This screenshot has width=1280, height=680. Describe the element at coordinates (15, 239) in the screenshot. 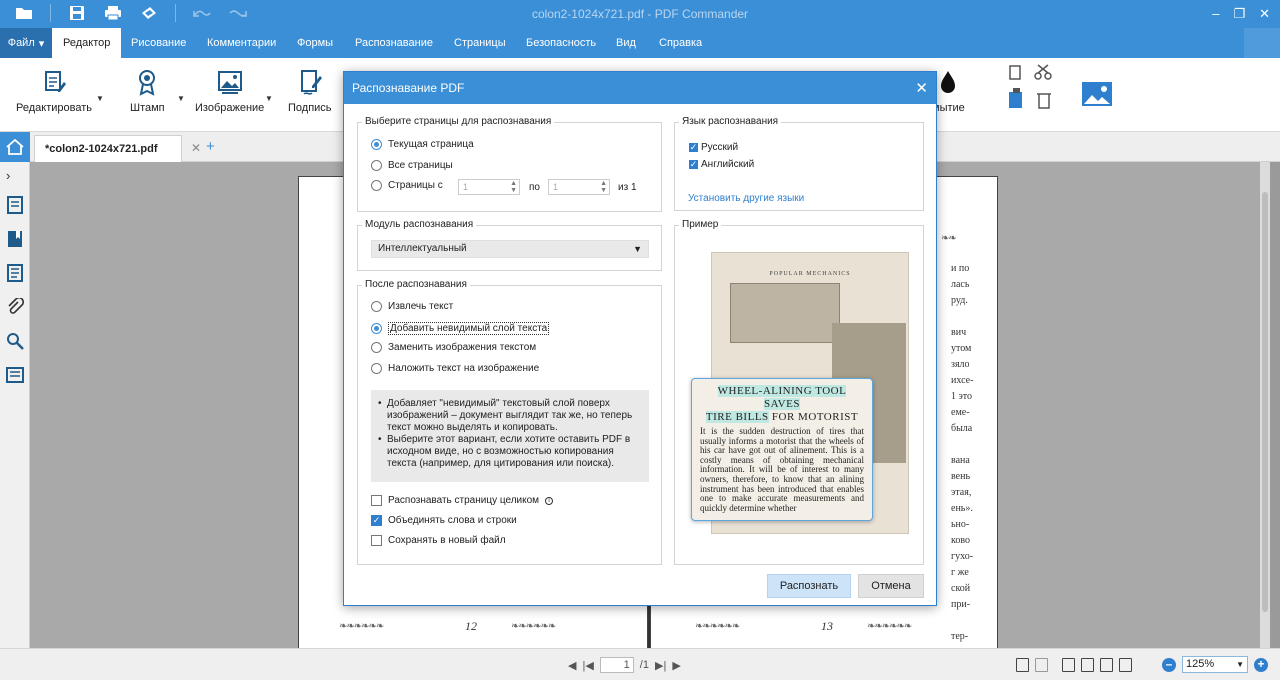

I see `bookmark-icon` at that location.